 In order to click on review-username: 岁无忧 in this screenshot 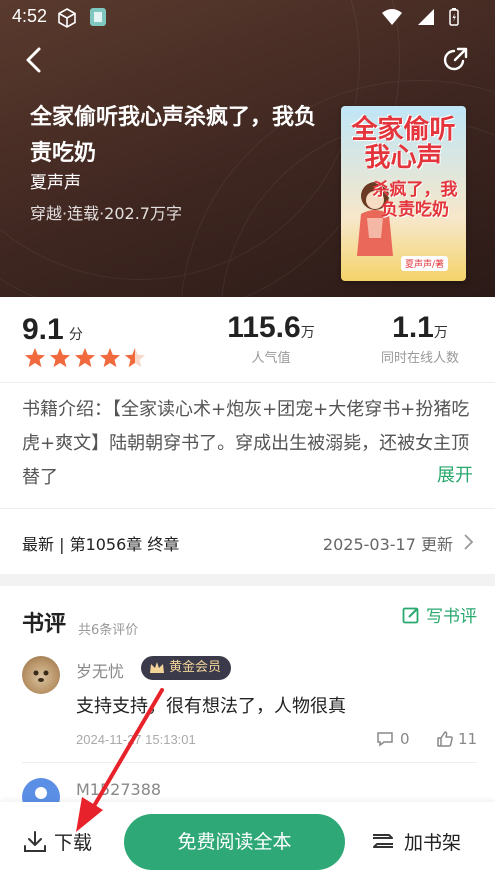, I will do `click(100, 670)`.